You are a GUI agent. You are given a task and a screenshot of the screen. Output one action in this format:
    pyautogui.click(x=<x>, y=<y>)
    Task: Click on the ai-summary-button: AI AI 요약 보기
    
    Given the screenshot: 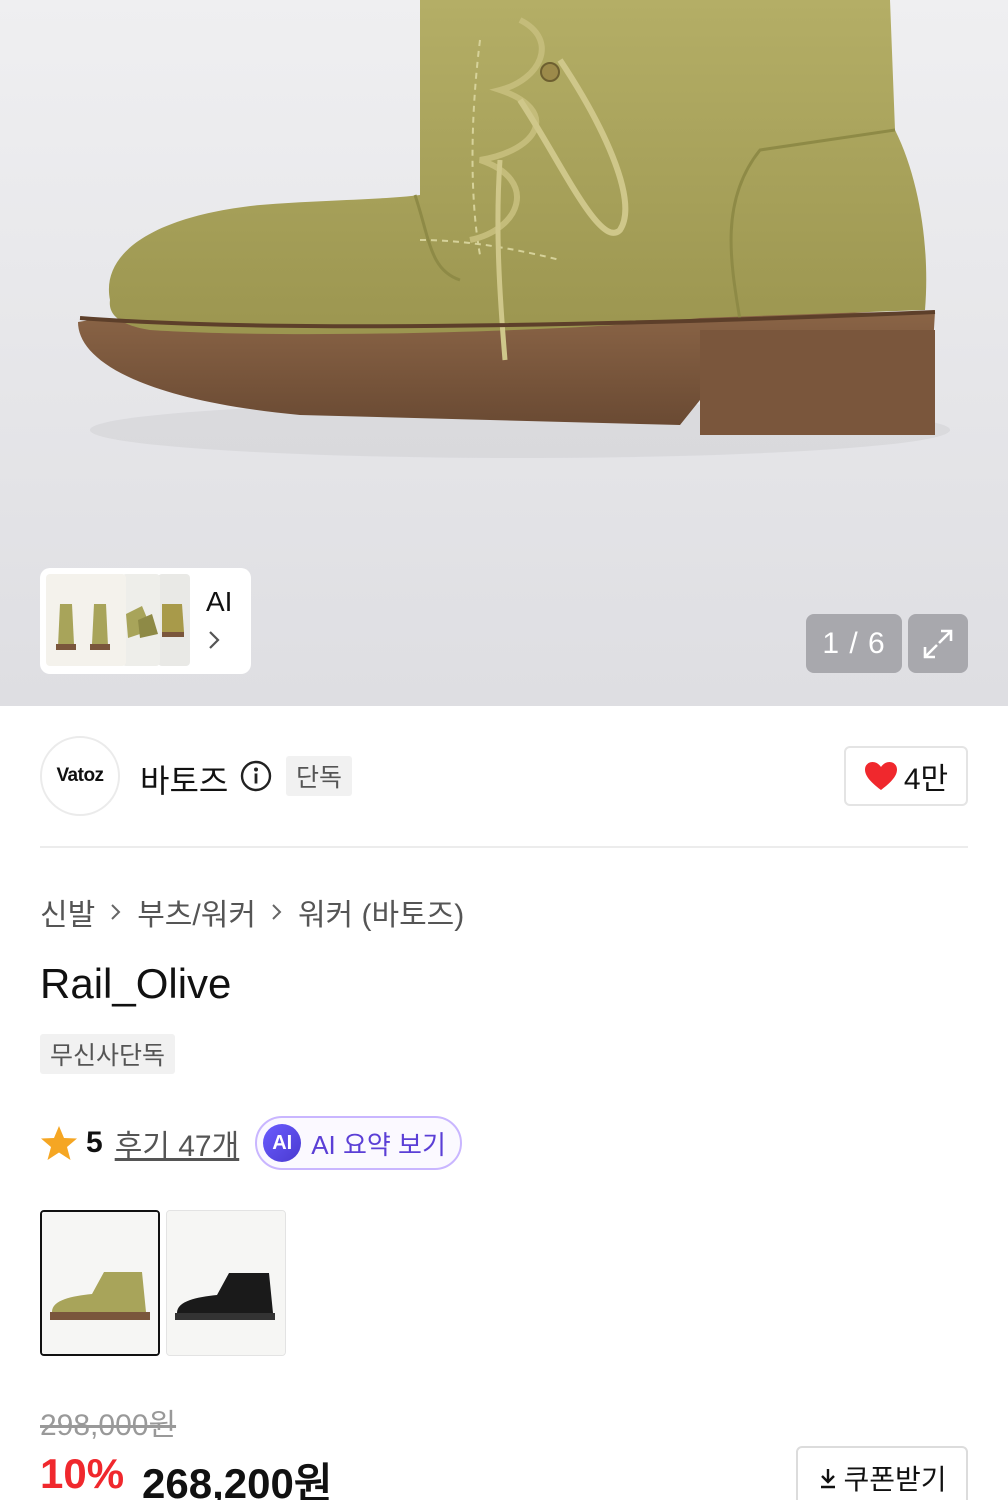 What is the action you would take?
    pyautogui.click(x=358, y=1143)
    